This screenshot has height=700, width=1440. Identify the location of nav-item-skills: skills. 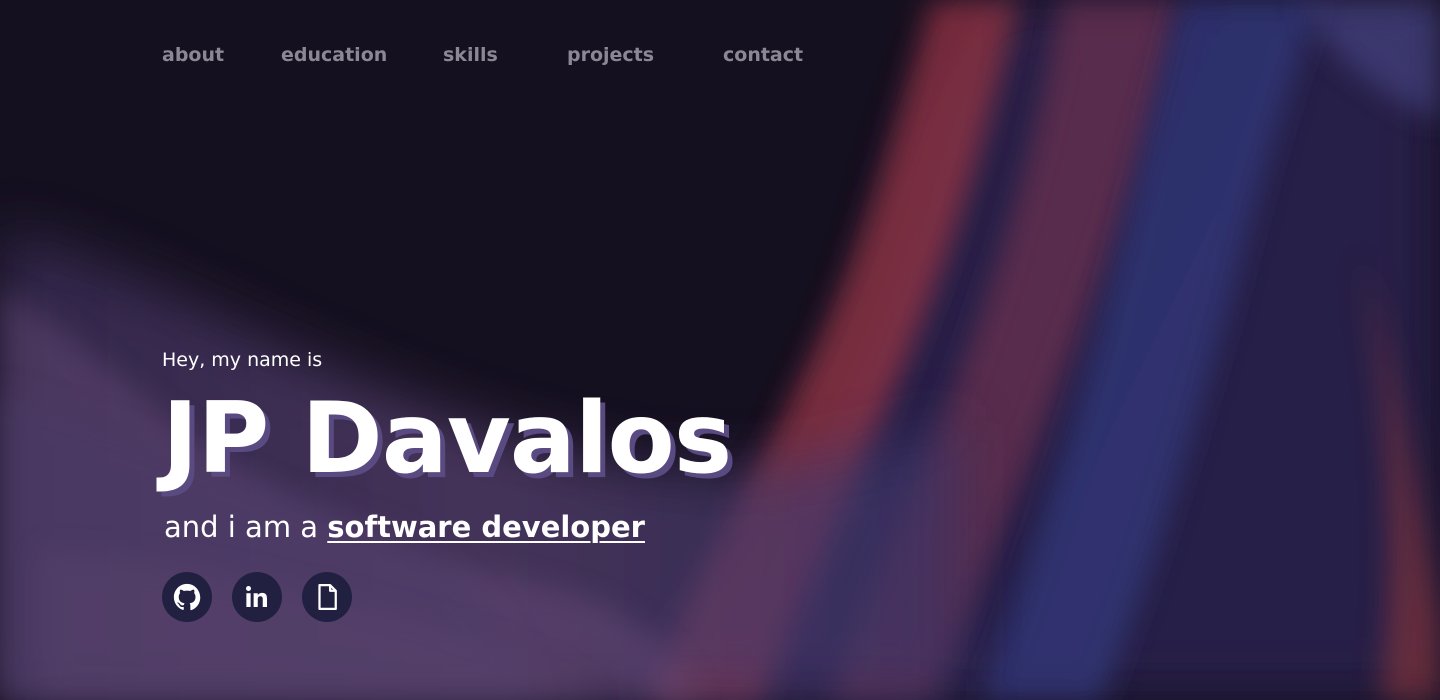
(470, 55).